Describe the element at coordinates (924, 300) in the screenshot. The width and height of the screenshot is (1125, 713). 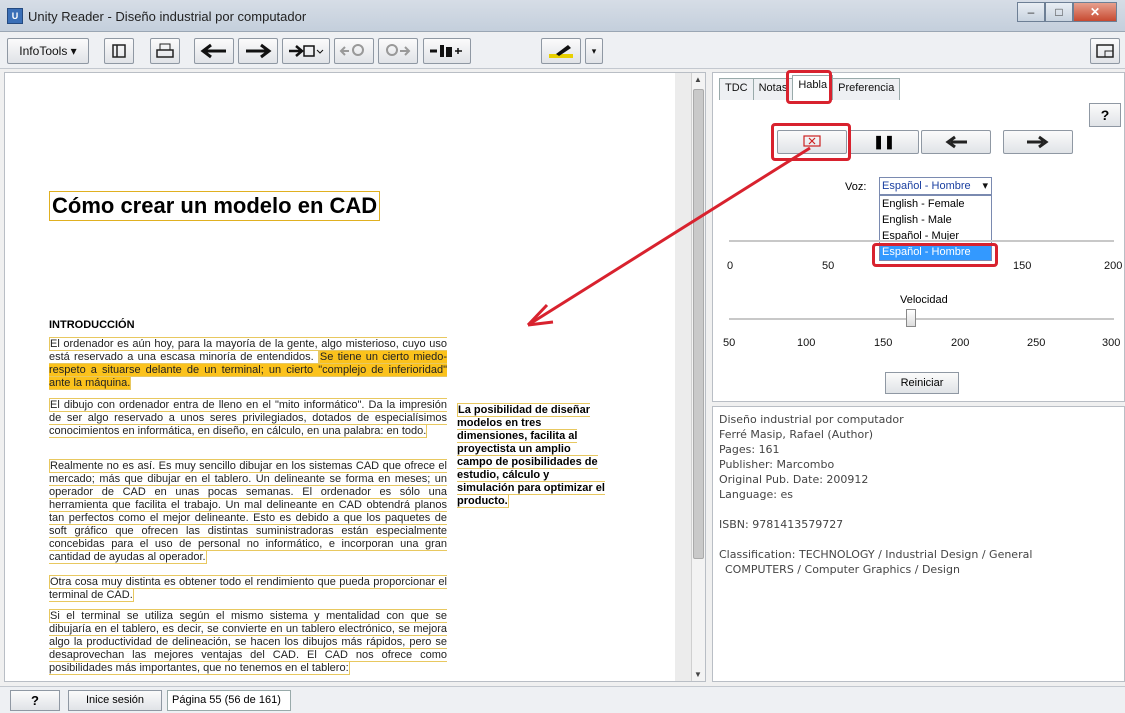
I see `speed-label: Velocidad` at that location.